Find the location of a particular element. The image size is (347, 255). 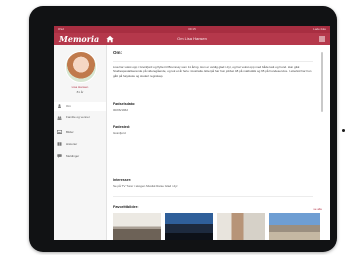

sidebar-item-label: Historier is located at coordinates (72, 144).